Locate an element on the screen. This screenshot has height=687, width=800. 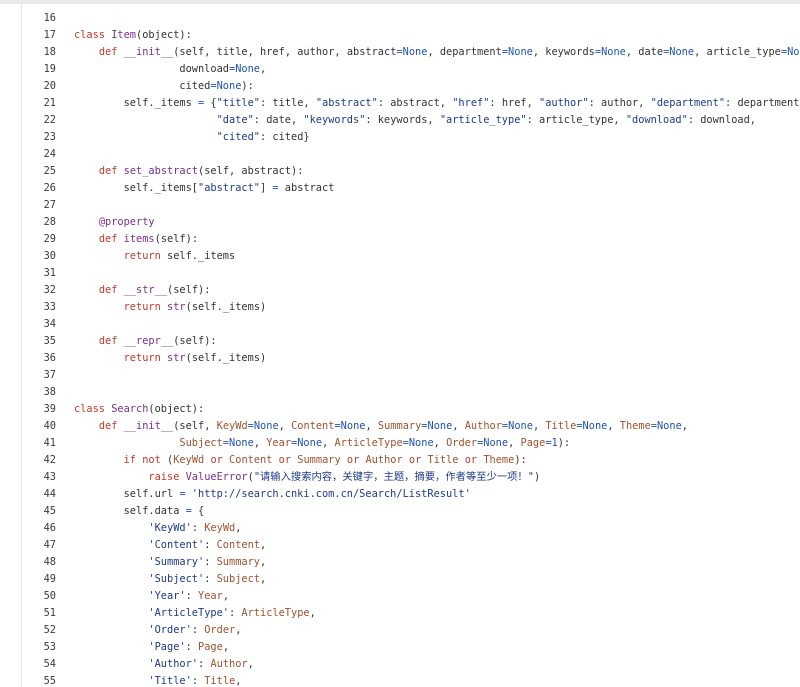
code-line: 48 'Summary': Summary, is located at coordinates (400, 562).